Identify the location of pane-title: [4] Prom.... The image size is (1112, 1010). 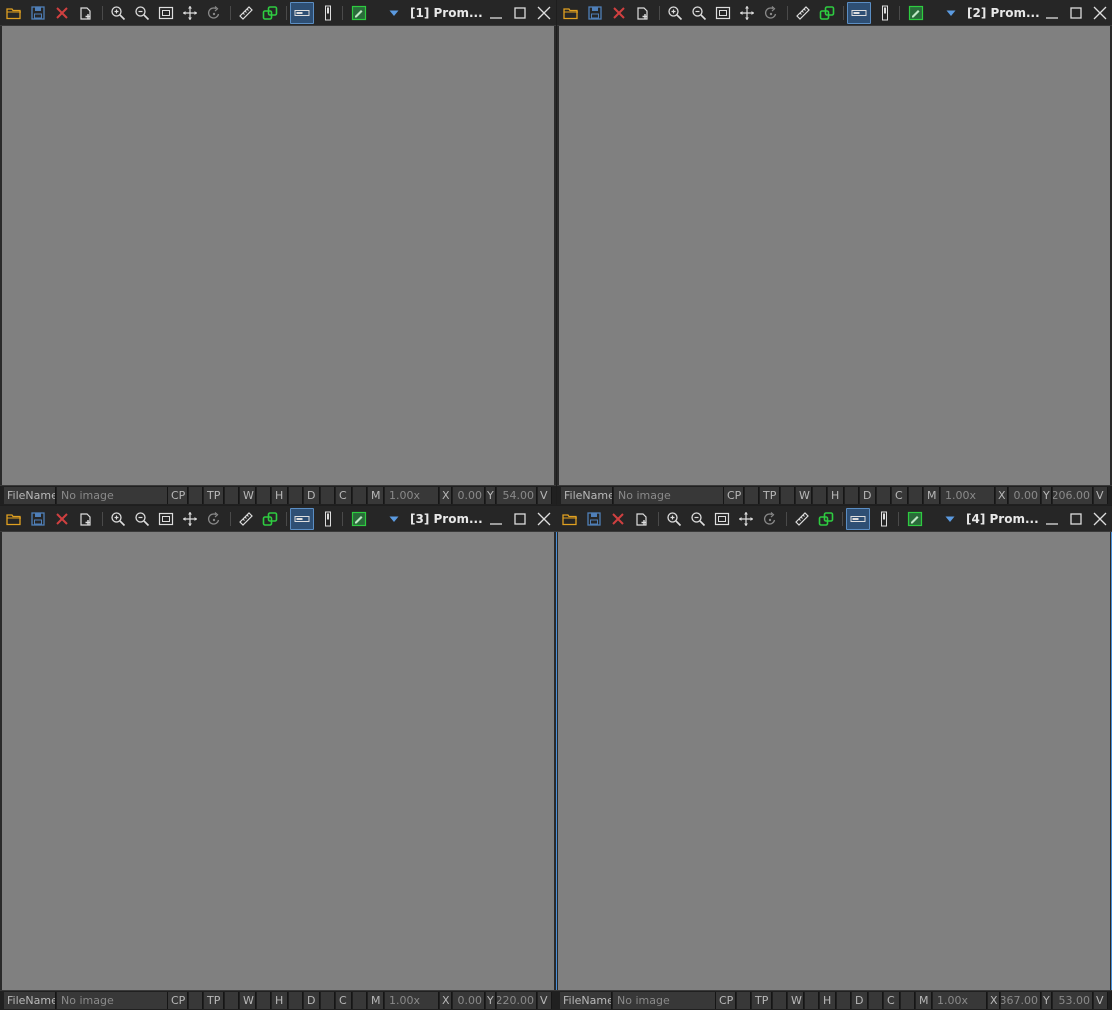
(1002, 519).